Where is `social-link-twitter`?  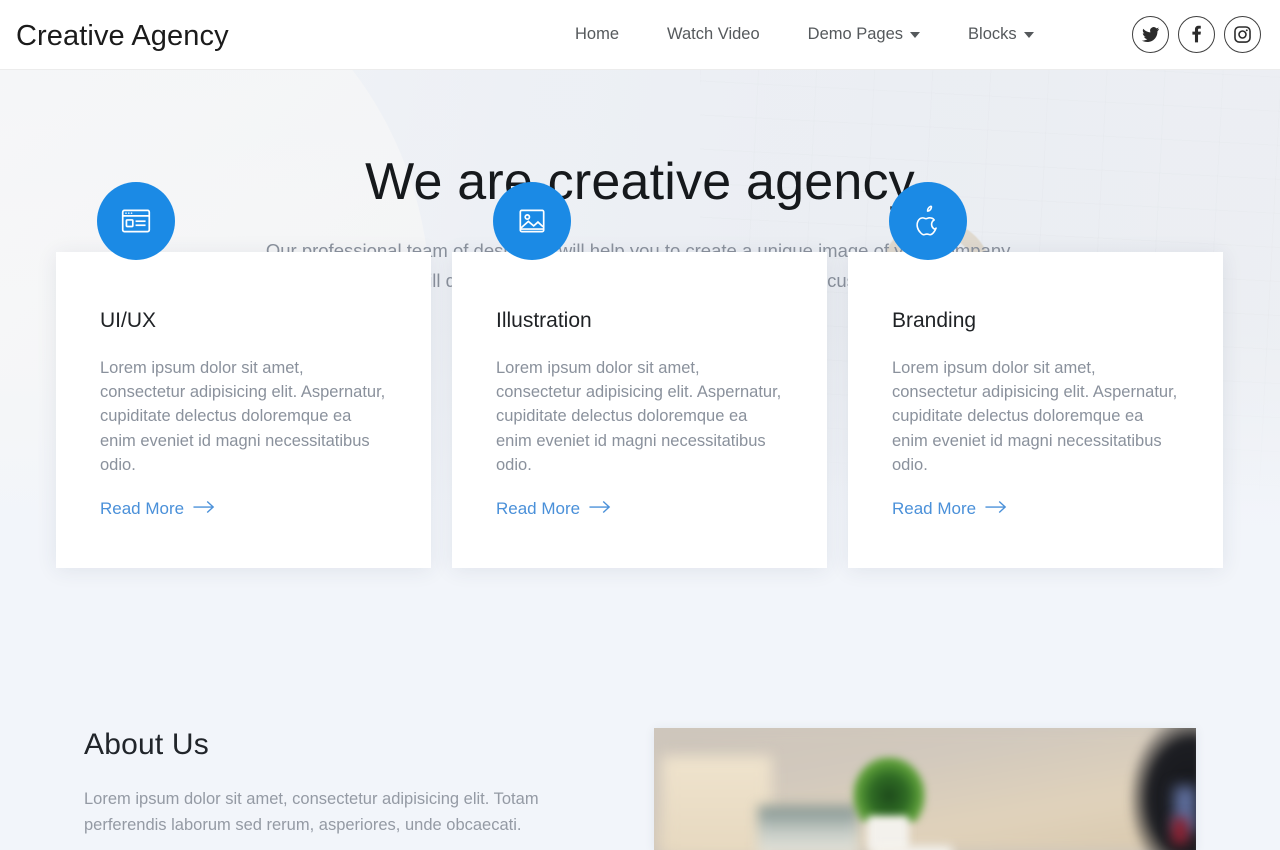
social-link-twitter is located at coordinates (1150, 34).